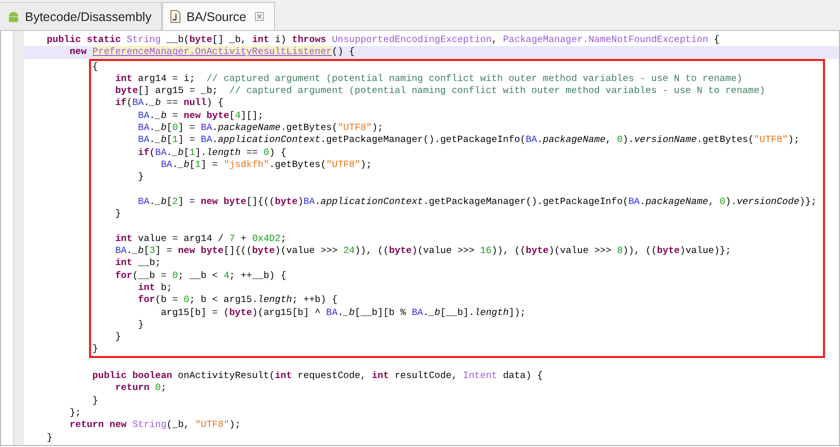 Image resolution: width=840 pixels, height=447 pixels. I want to click on code-line: arg15[b] = (byte)(arg15[b] ^ BA._b[__b][b % BA._b[__b].length]);, so click(343, 312).